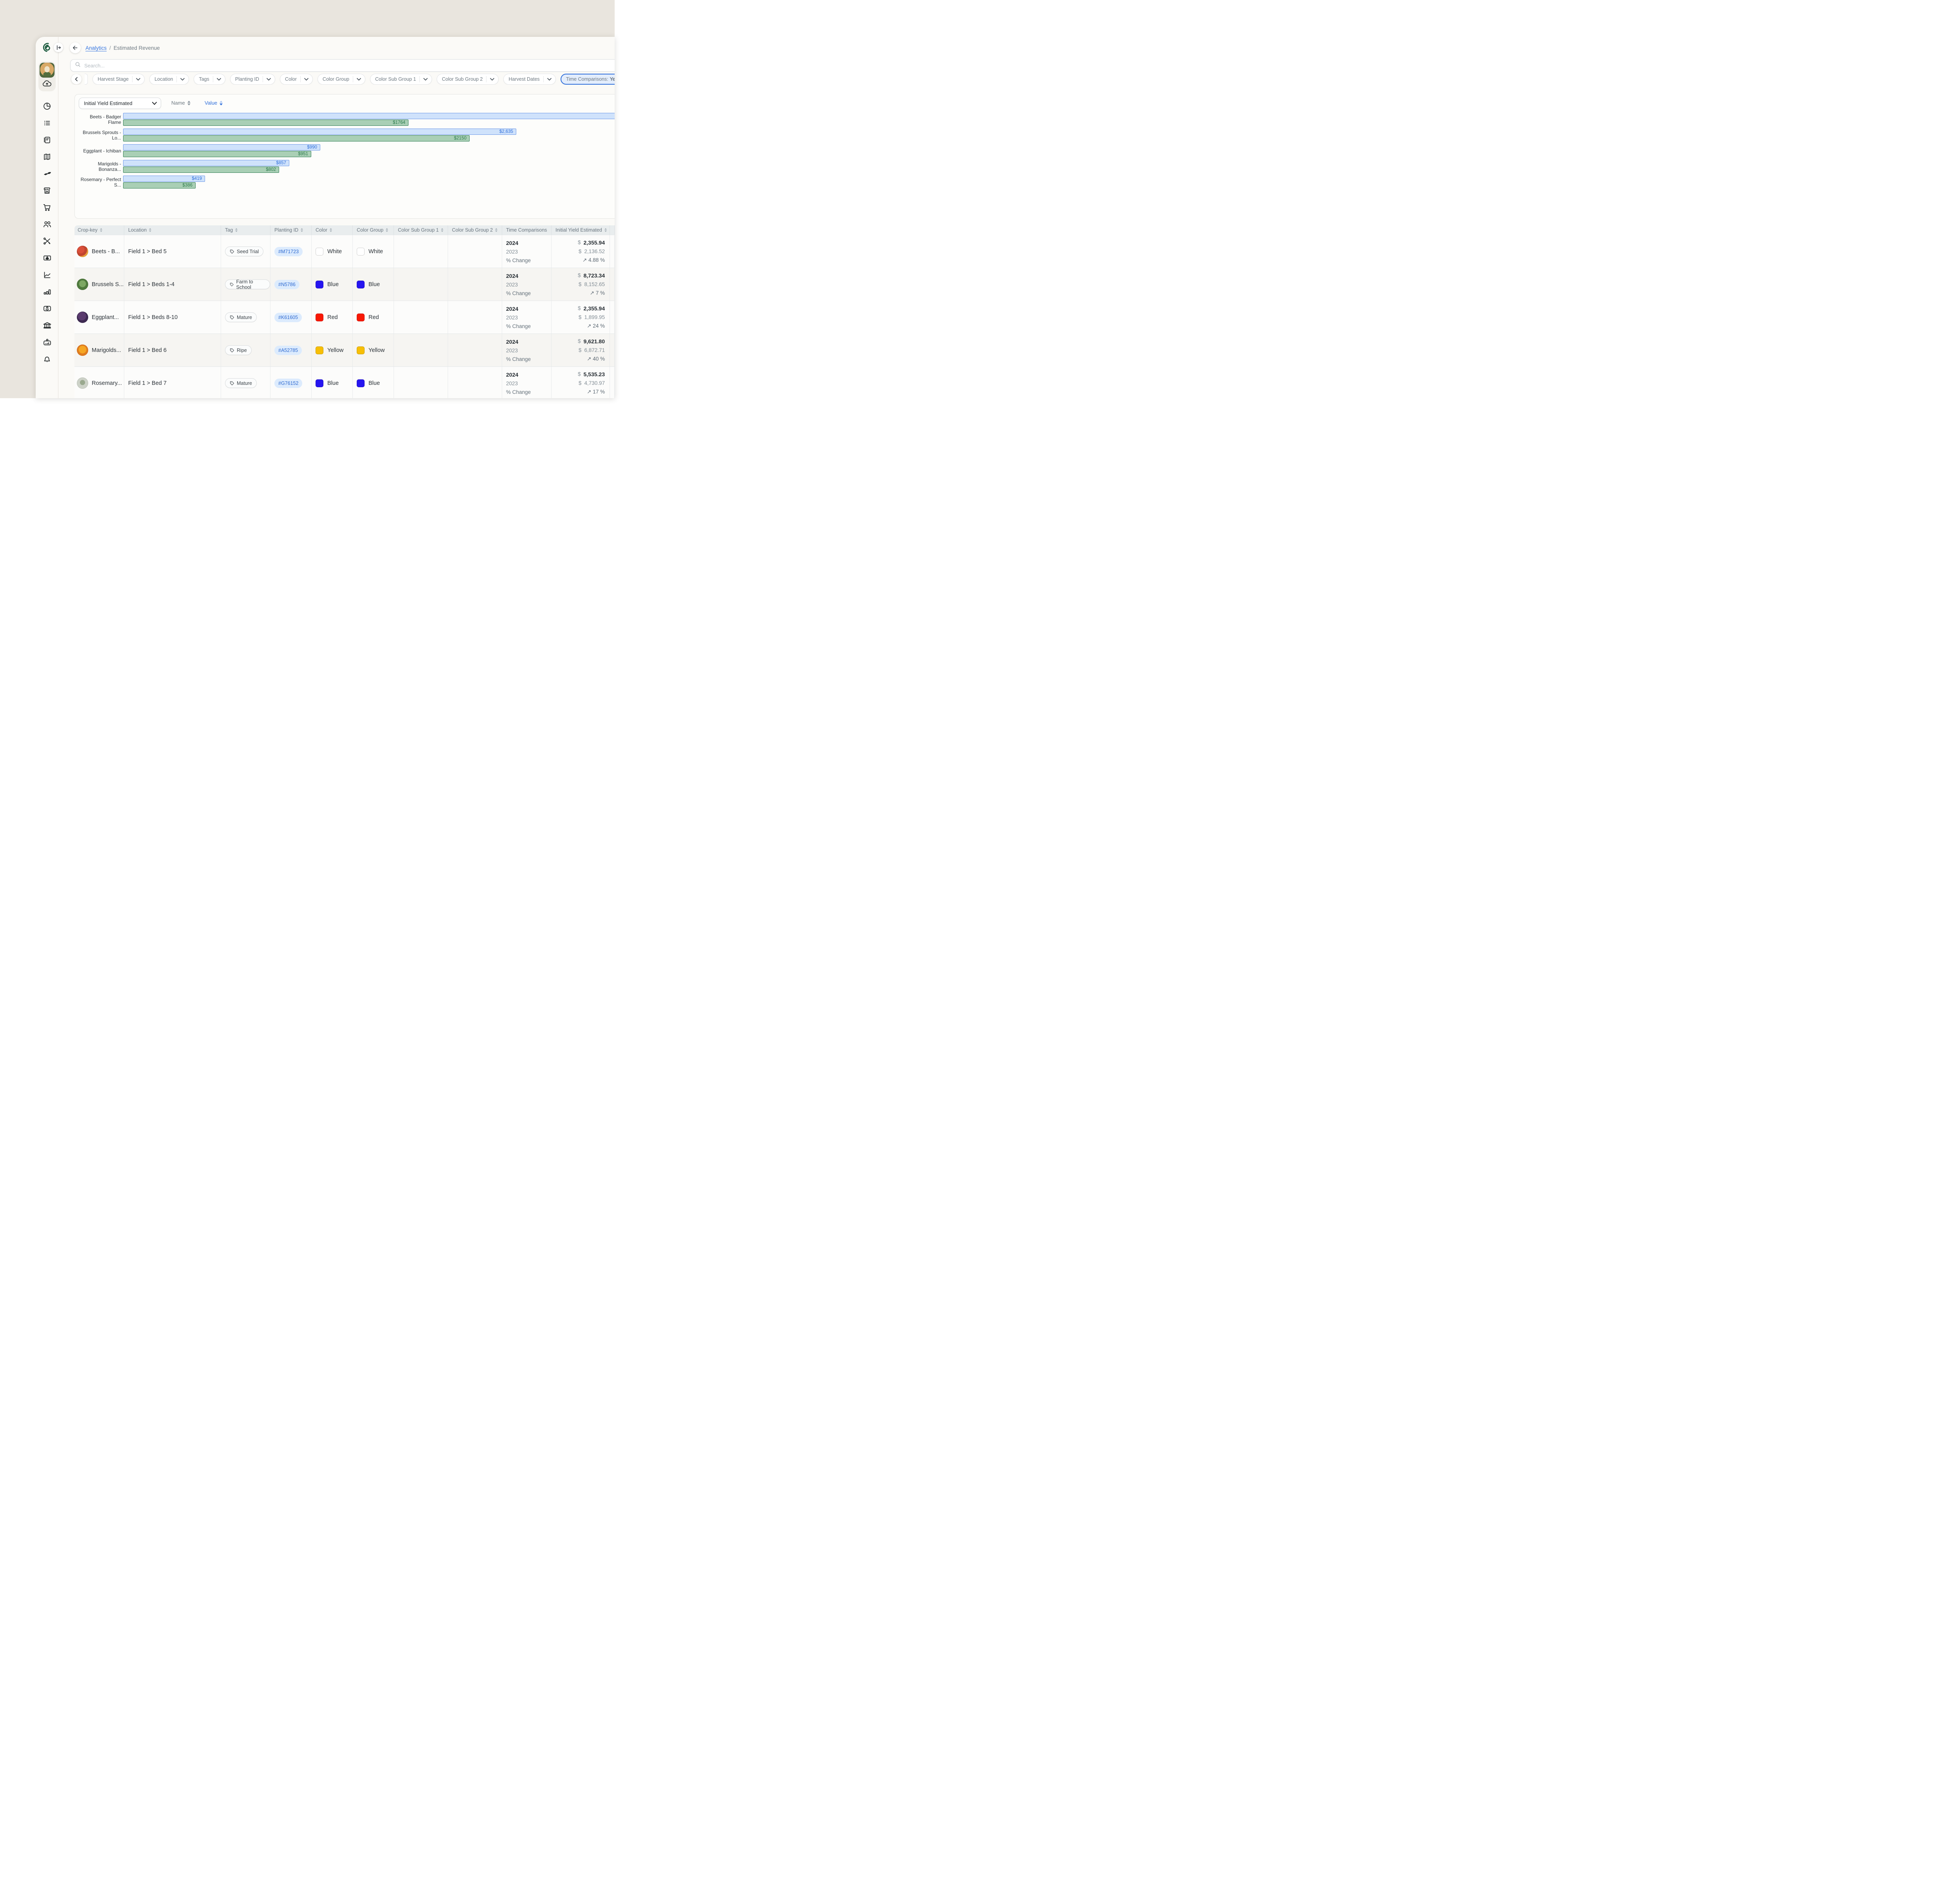 The image size is (1960, 1900). What do you see at coordinates (76, 79) in the screenshot?
I see `scroll-left-button` at bounding box center [76, 79].